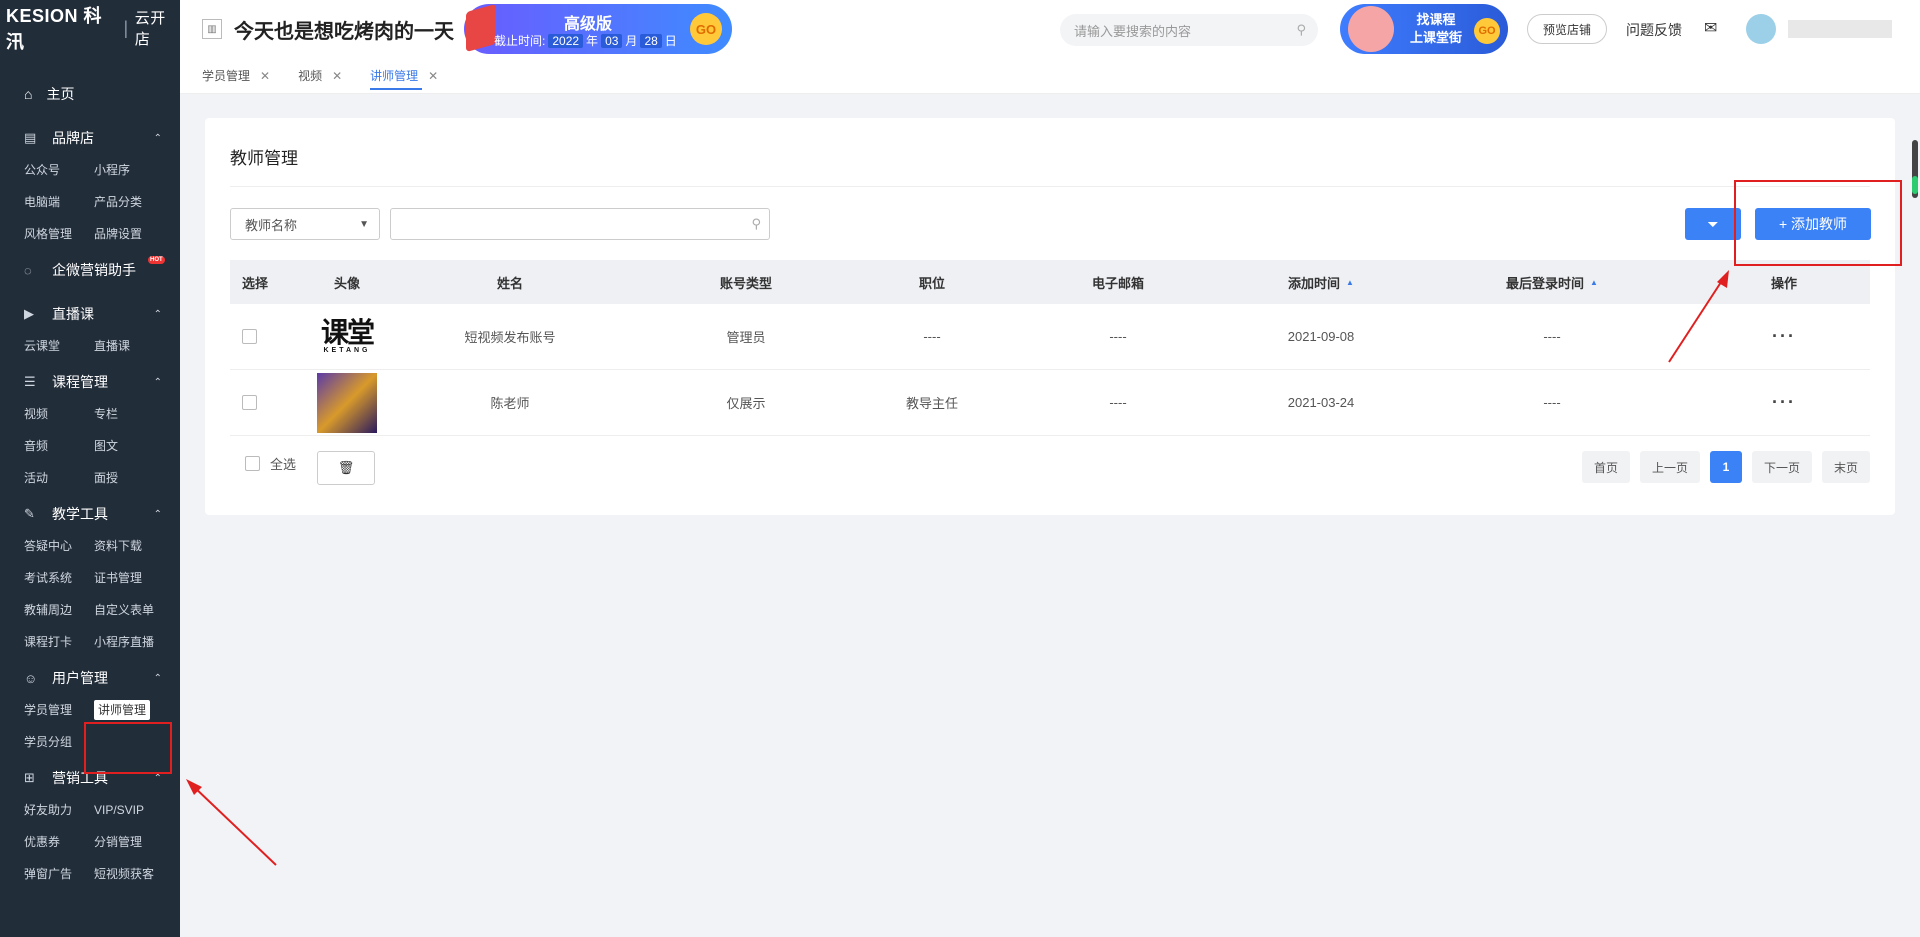 Image resolution: width=1920 pixels, height=937 pixels. I want to click on column-header-label: 头像, so click(346, 283).